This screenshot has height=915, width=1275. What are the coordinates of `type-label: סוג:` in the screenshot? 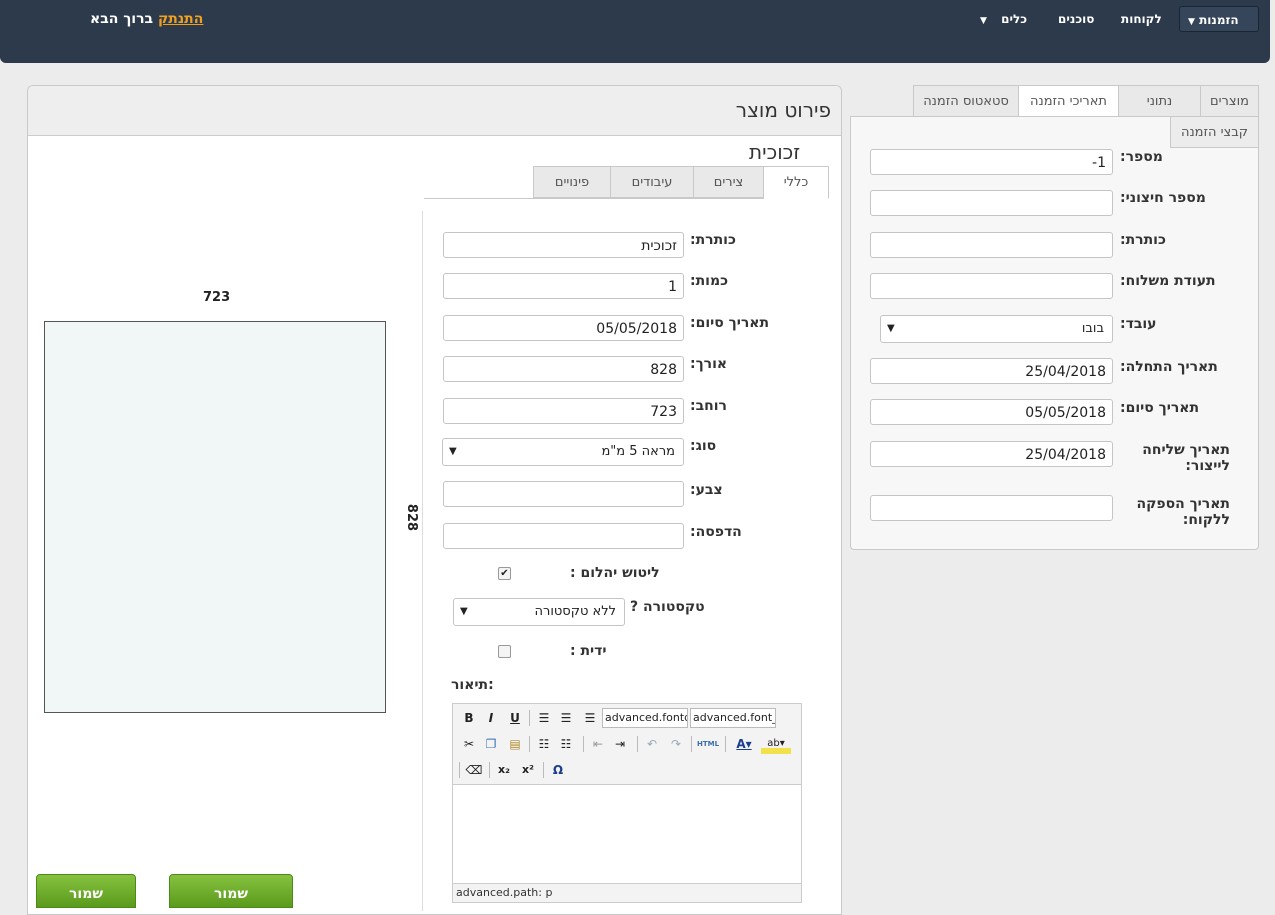 It's located at (703, 446).